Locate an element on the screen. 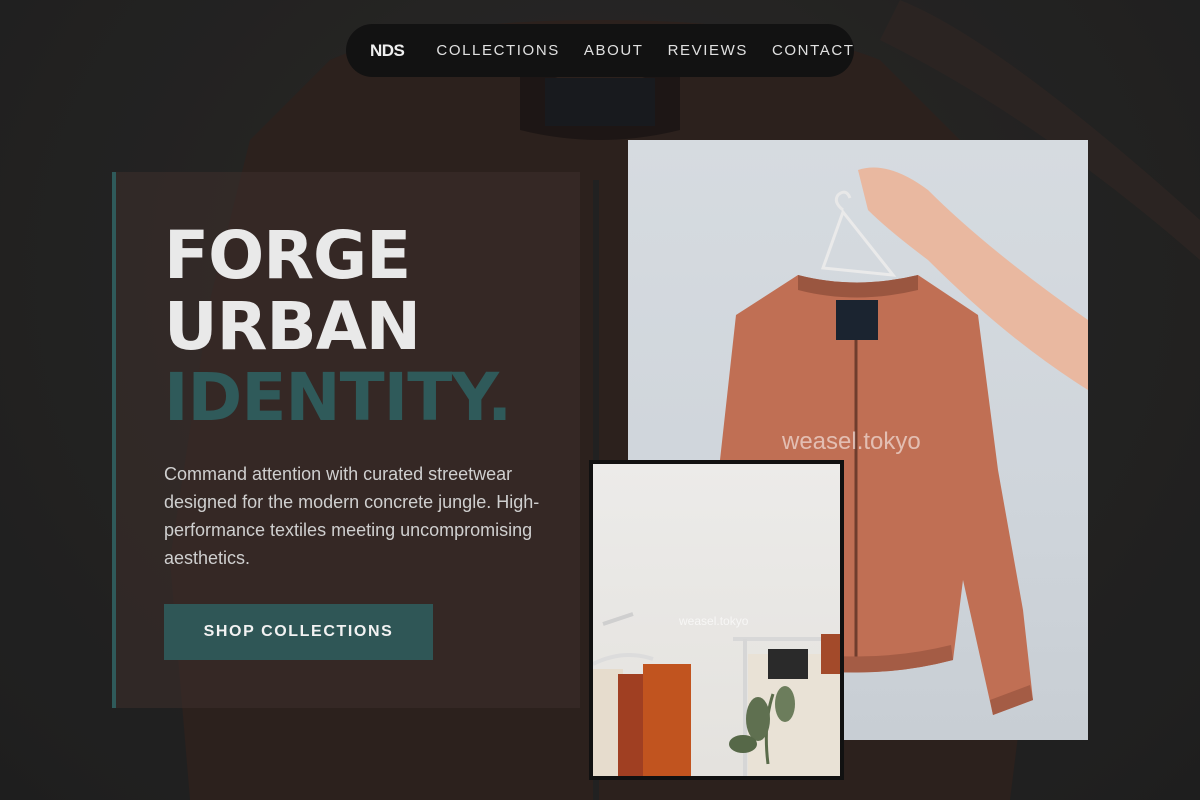  nav-link-contact: CONTACT is located at coordinates (813, 50).